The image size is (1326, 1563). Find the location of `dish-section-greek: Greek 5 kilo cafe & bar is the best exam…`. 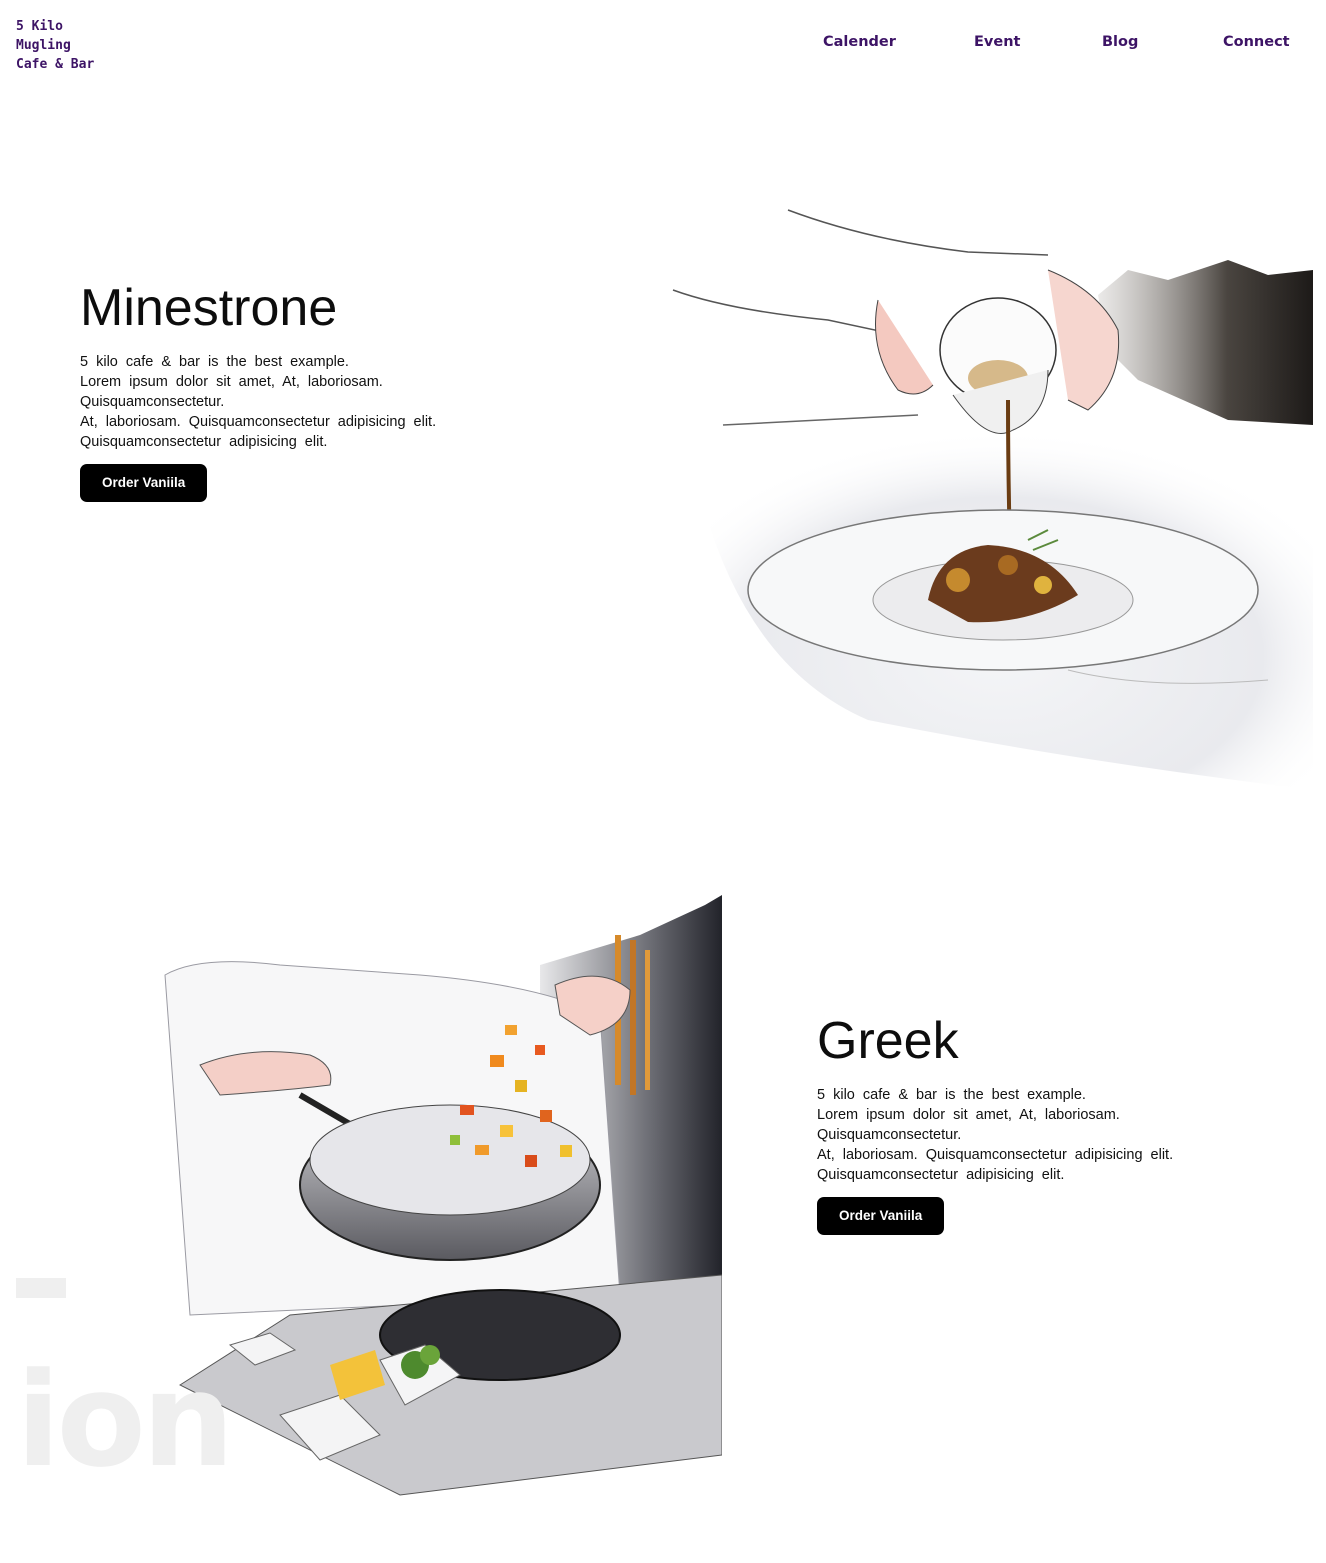

dish-section-greek: Greek 5 kilo cafe & bar is the best exam… is located at coordinates (1027, 1123).